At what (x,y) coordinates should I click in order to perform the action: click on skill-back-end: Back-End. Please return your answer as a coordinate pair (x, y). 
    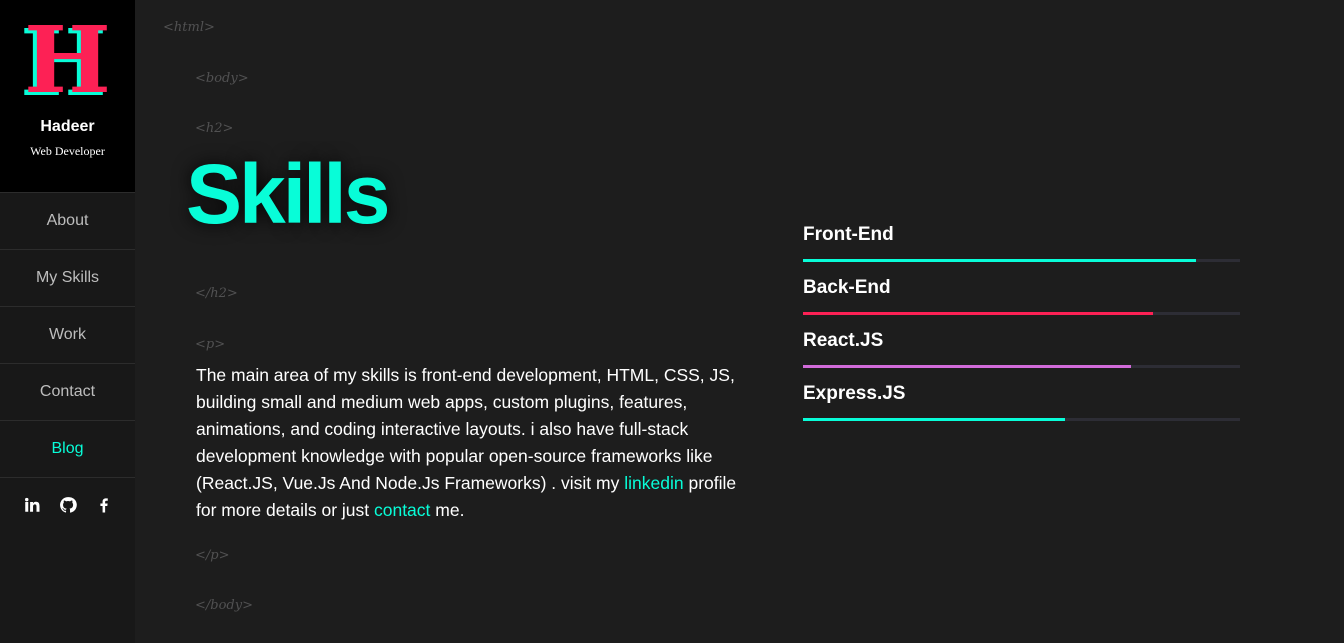
    Looking at the image, I should click on (1021, 303).